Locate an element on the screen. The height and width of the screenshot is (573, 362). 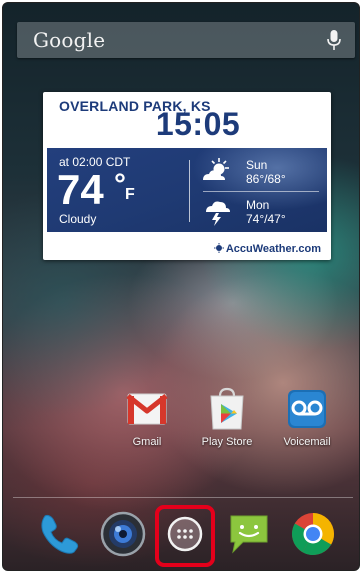
accuweather-brand: AccuWeather.com is located at coordinates (267, 249).